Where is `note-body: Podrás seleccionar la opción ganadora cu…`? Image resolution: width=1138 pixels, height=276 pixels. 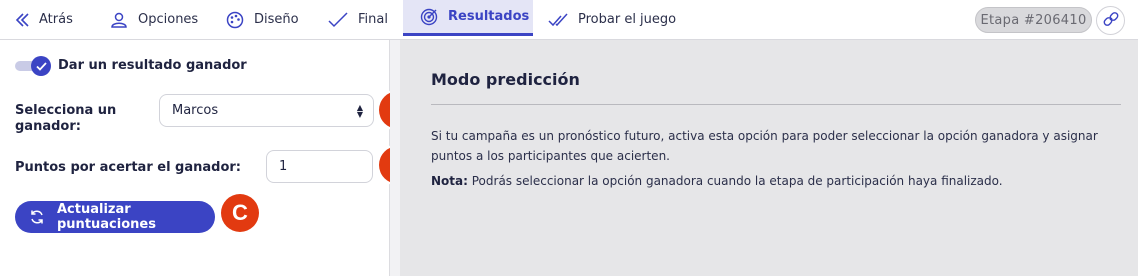
note-body: Podrás seleccionar la opción ganadora cu… is located at coordinates (737, 181).